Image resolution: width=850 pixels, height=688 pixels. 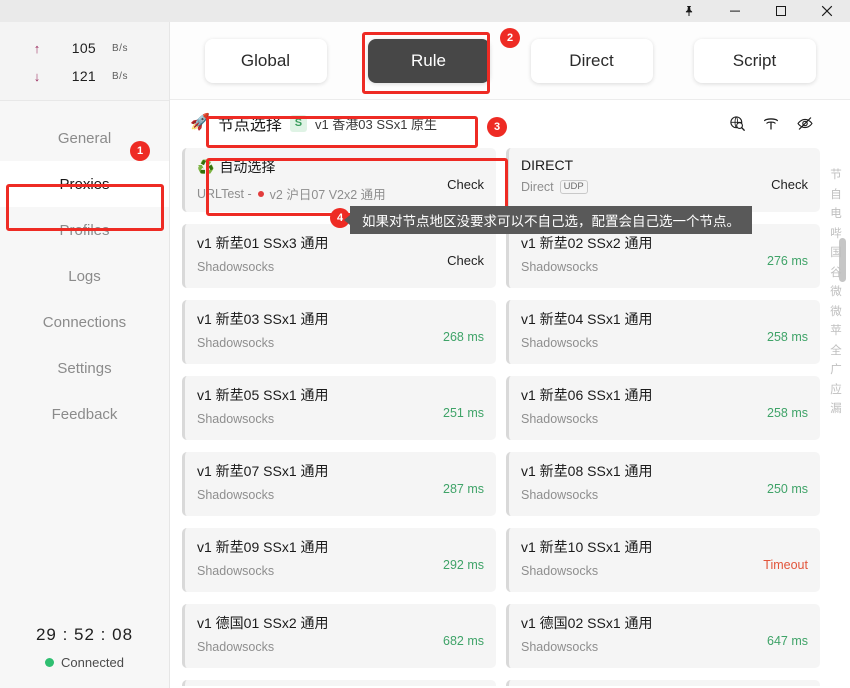 What do you see at coordinates (537, 187) in the screenshot?
I see `proxy-card-type: Direct` at bounding box center [537, 187].